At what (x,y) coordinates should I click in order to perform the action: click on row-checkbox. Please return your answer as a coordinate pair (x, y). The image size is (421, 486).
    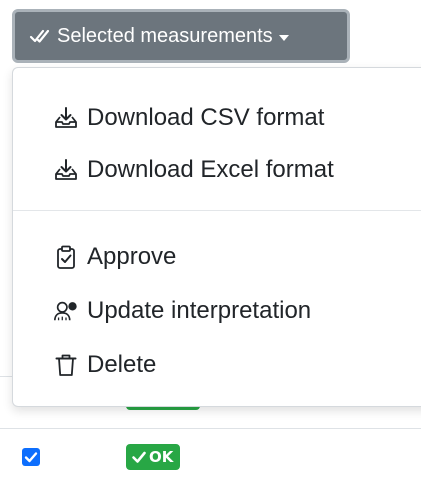
    Looking at the image, I should click on (31, 457).